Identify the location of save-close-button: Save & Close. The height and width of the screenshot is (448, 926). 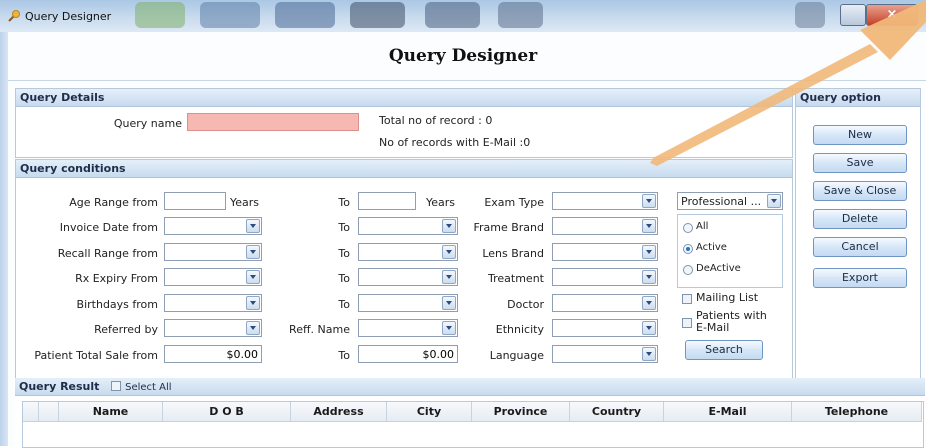
(860, 191).